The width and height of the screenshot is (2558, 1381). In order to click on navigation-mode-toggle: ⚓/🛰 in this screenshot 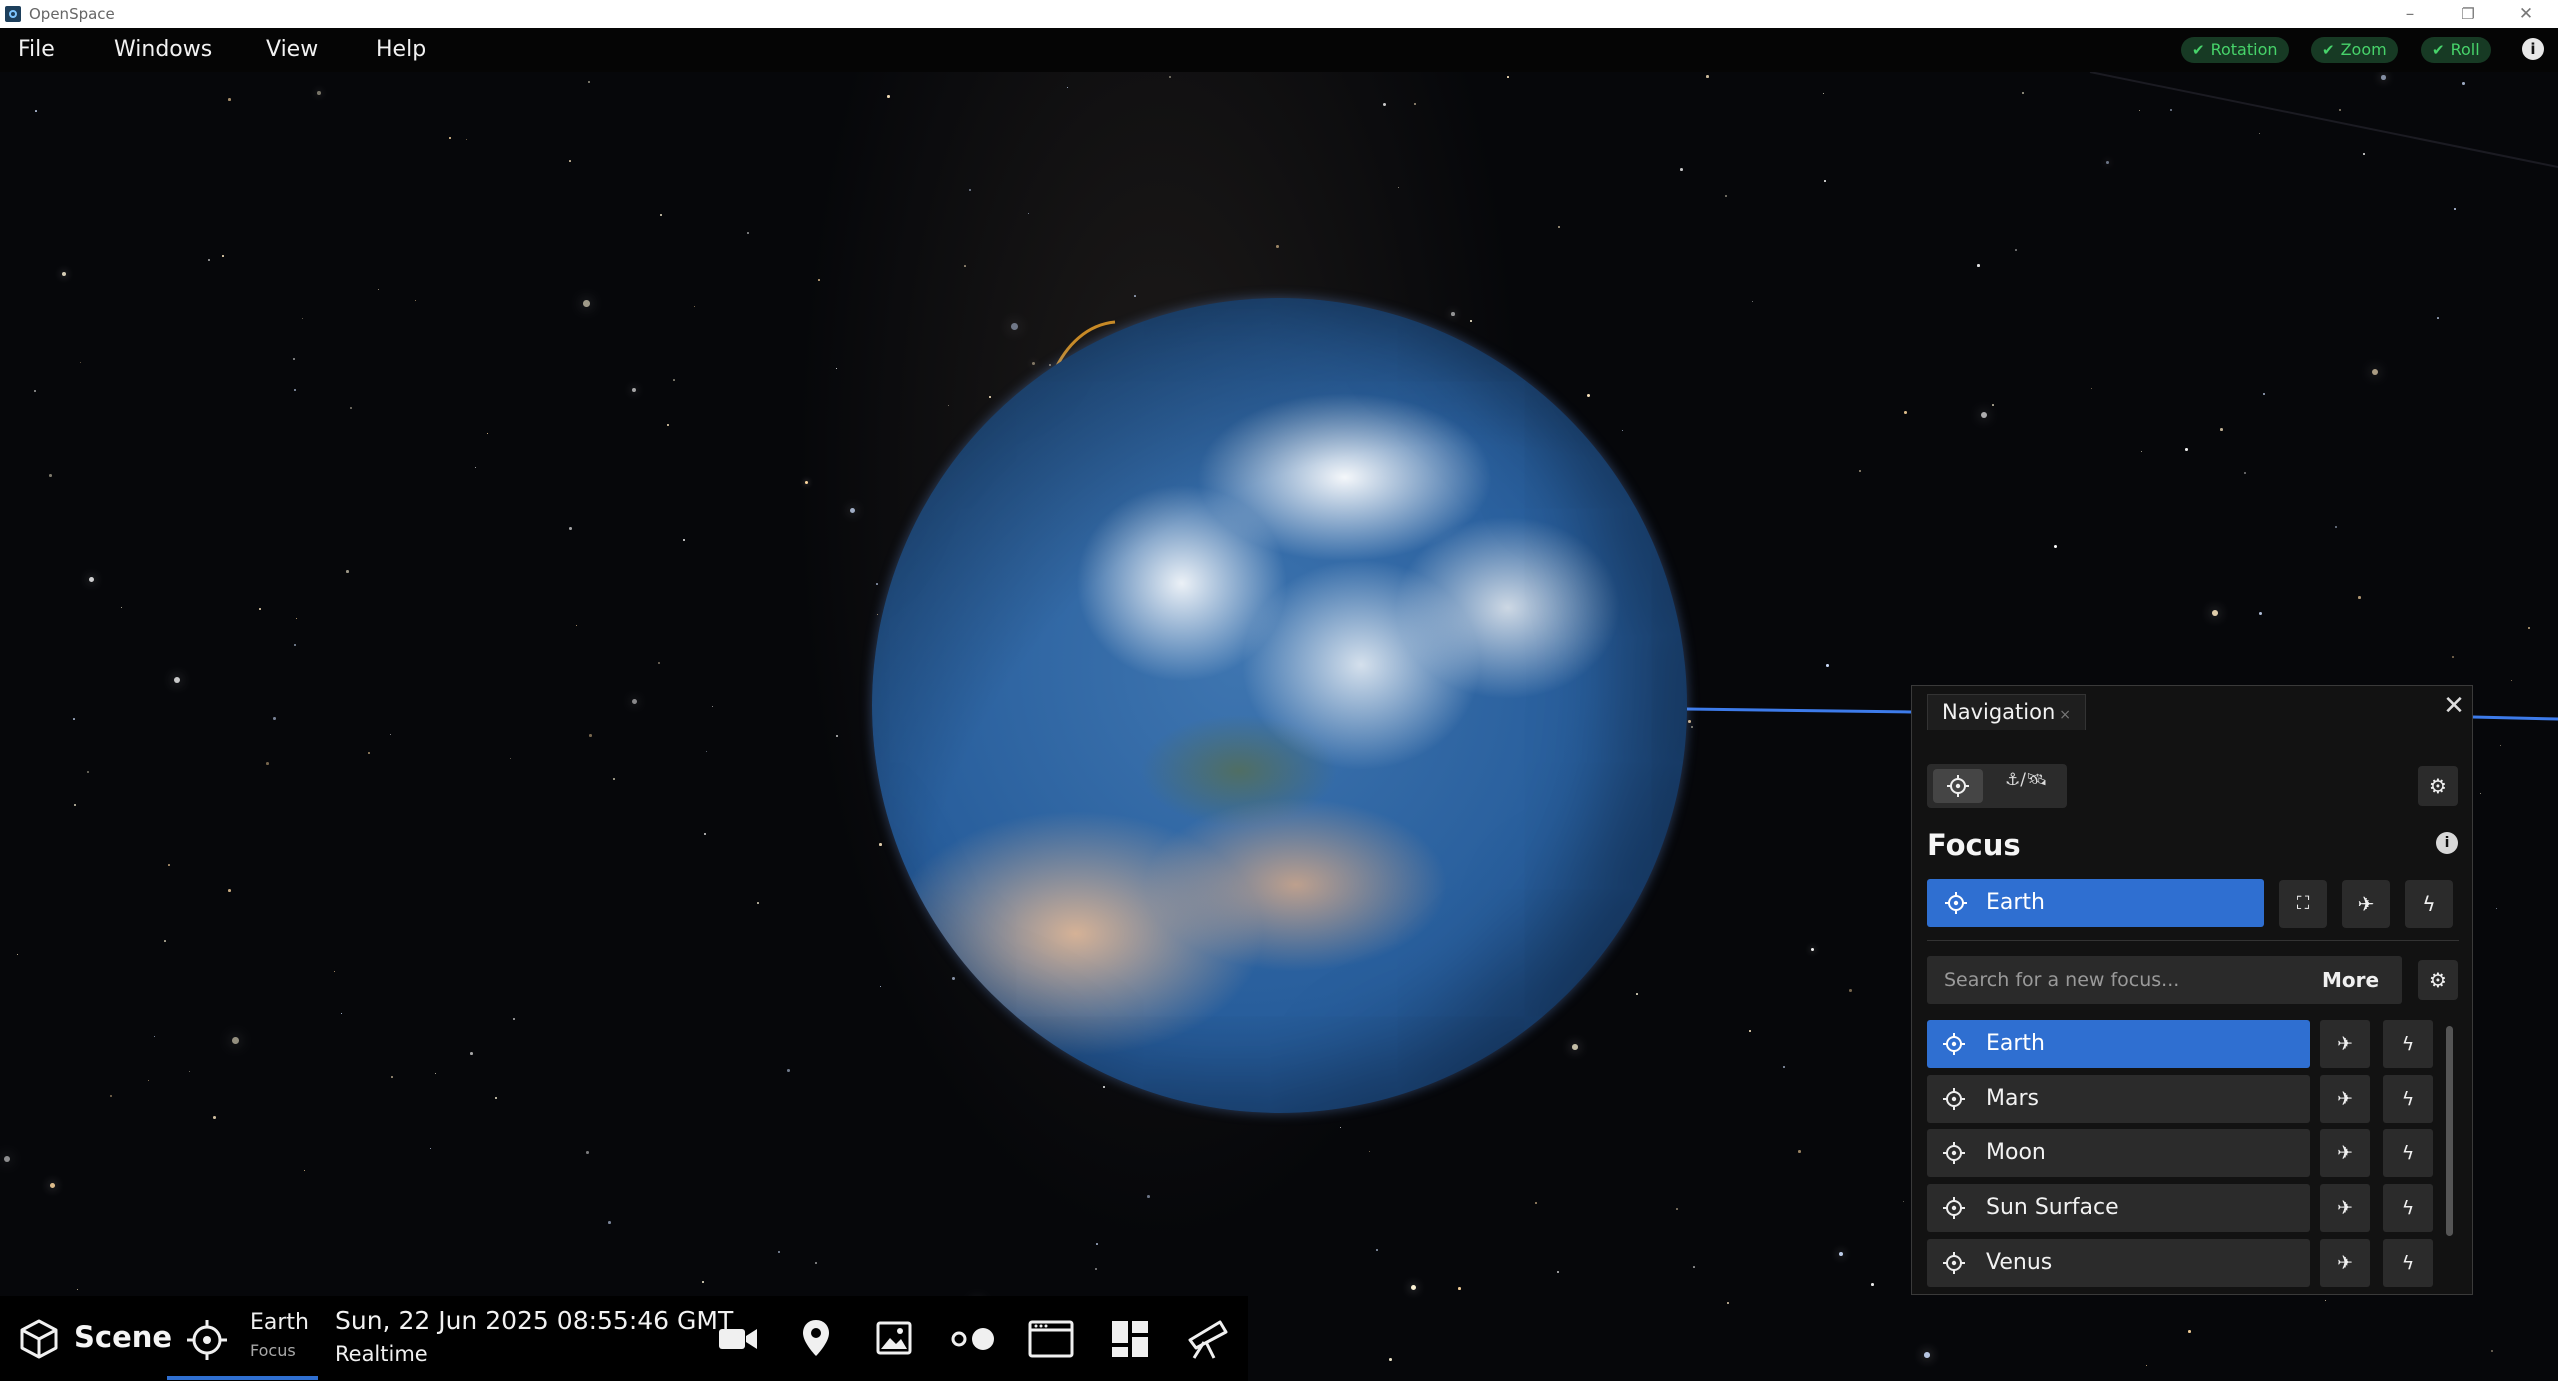, I will do `click(1997, 786)`.